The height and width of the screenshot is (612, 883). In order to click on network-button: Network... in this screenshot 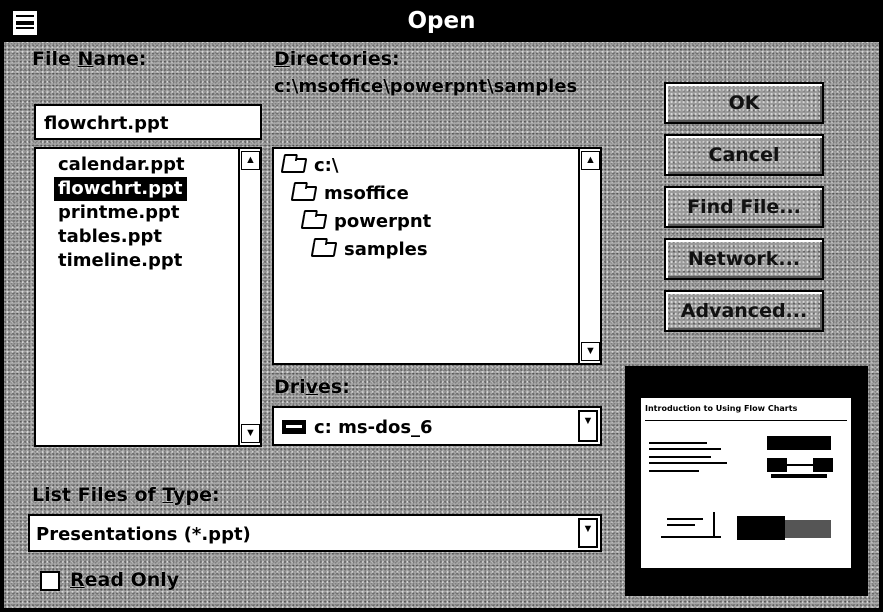, I will do `click(744, 259)`.